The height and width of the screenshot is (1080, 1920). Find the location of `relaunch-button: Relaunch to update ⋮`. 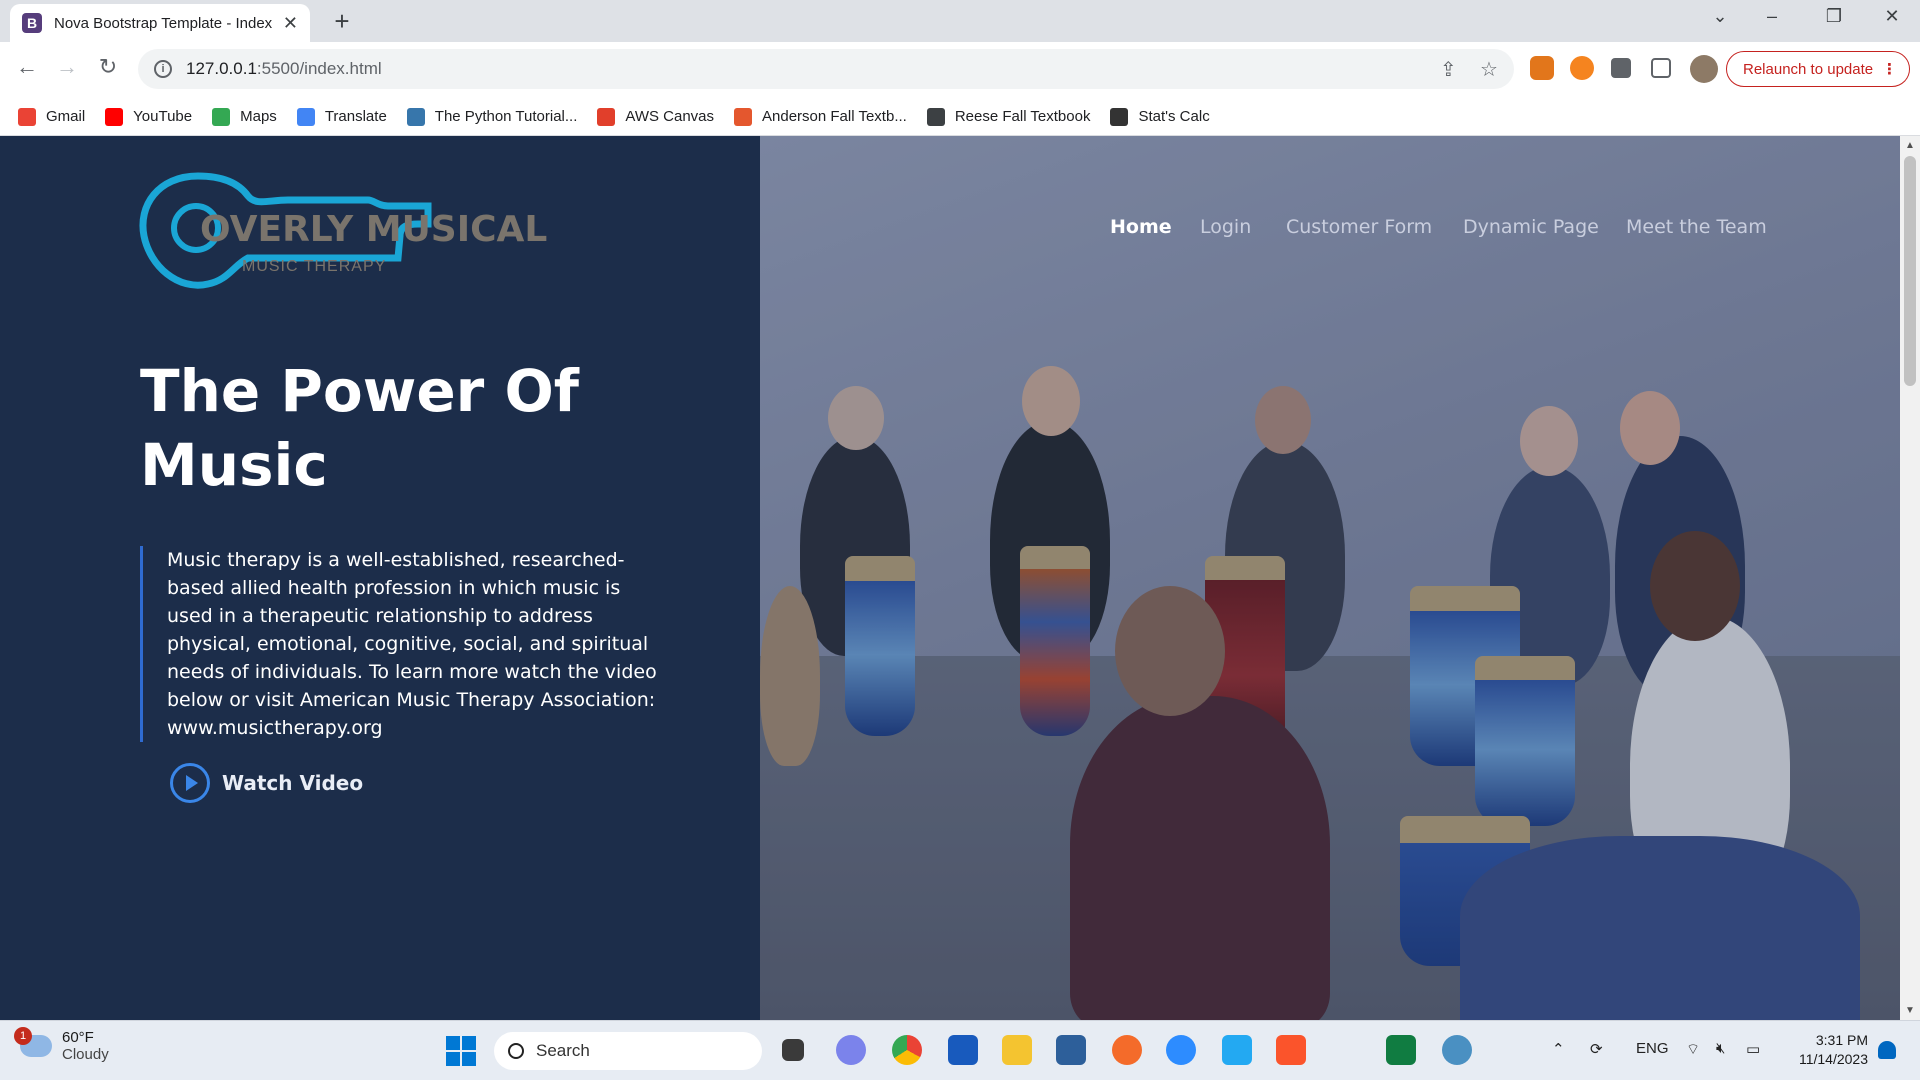

relaunch-button: Relaunch to update ⋮ is located at coordinates (1818, 69).